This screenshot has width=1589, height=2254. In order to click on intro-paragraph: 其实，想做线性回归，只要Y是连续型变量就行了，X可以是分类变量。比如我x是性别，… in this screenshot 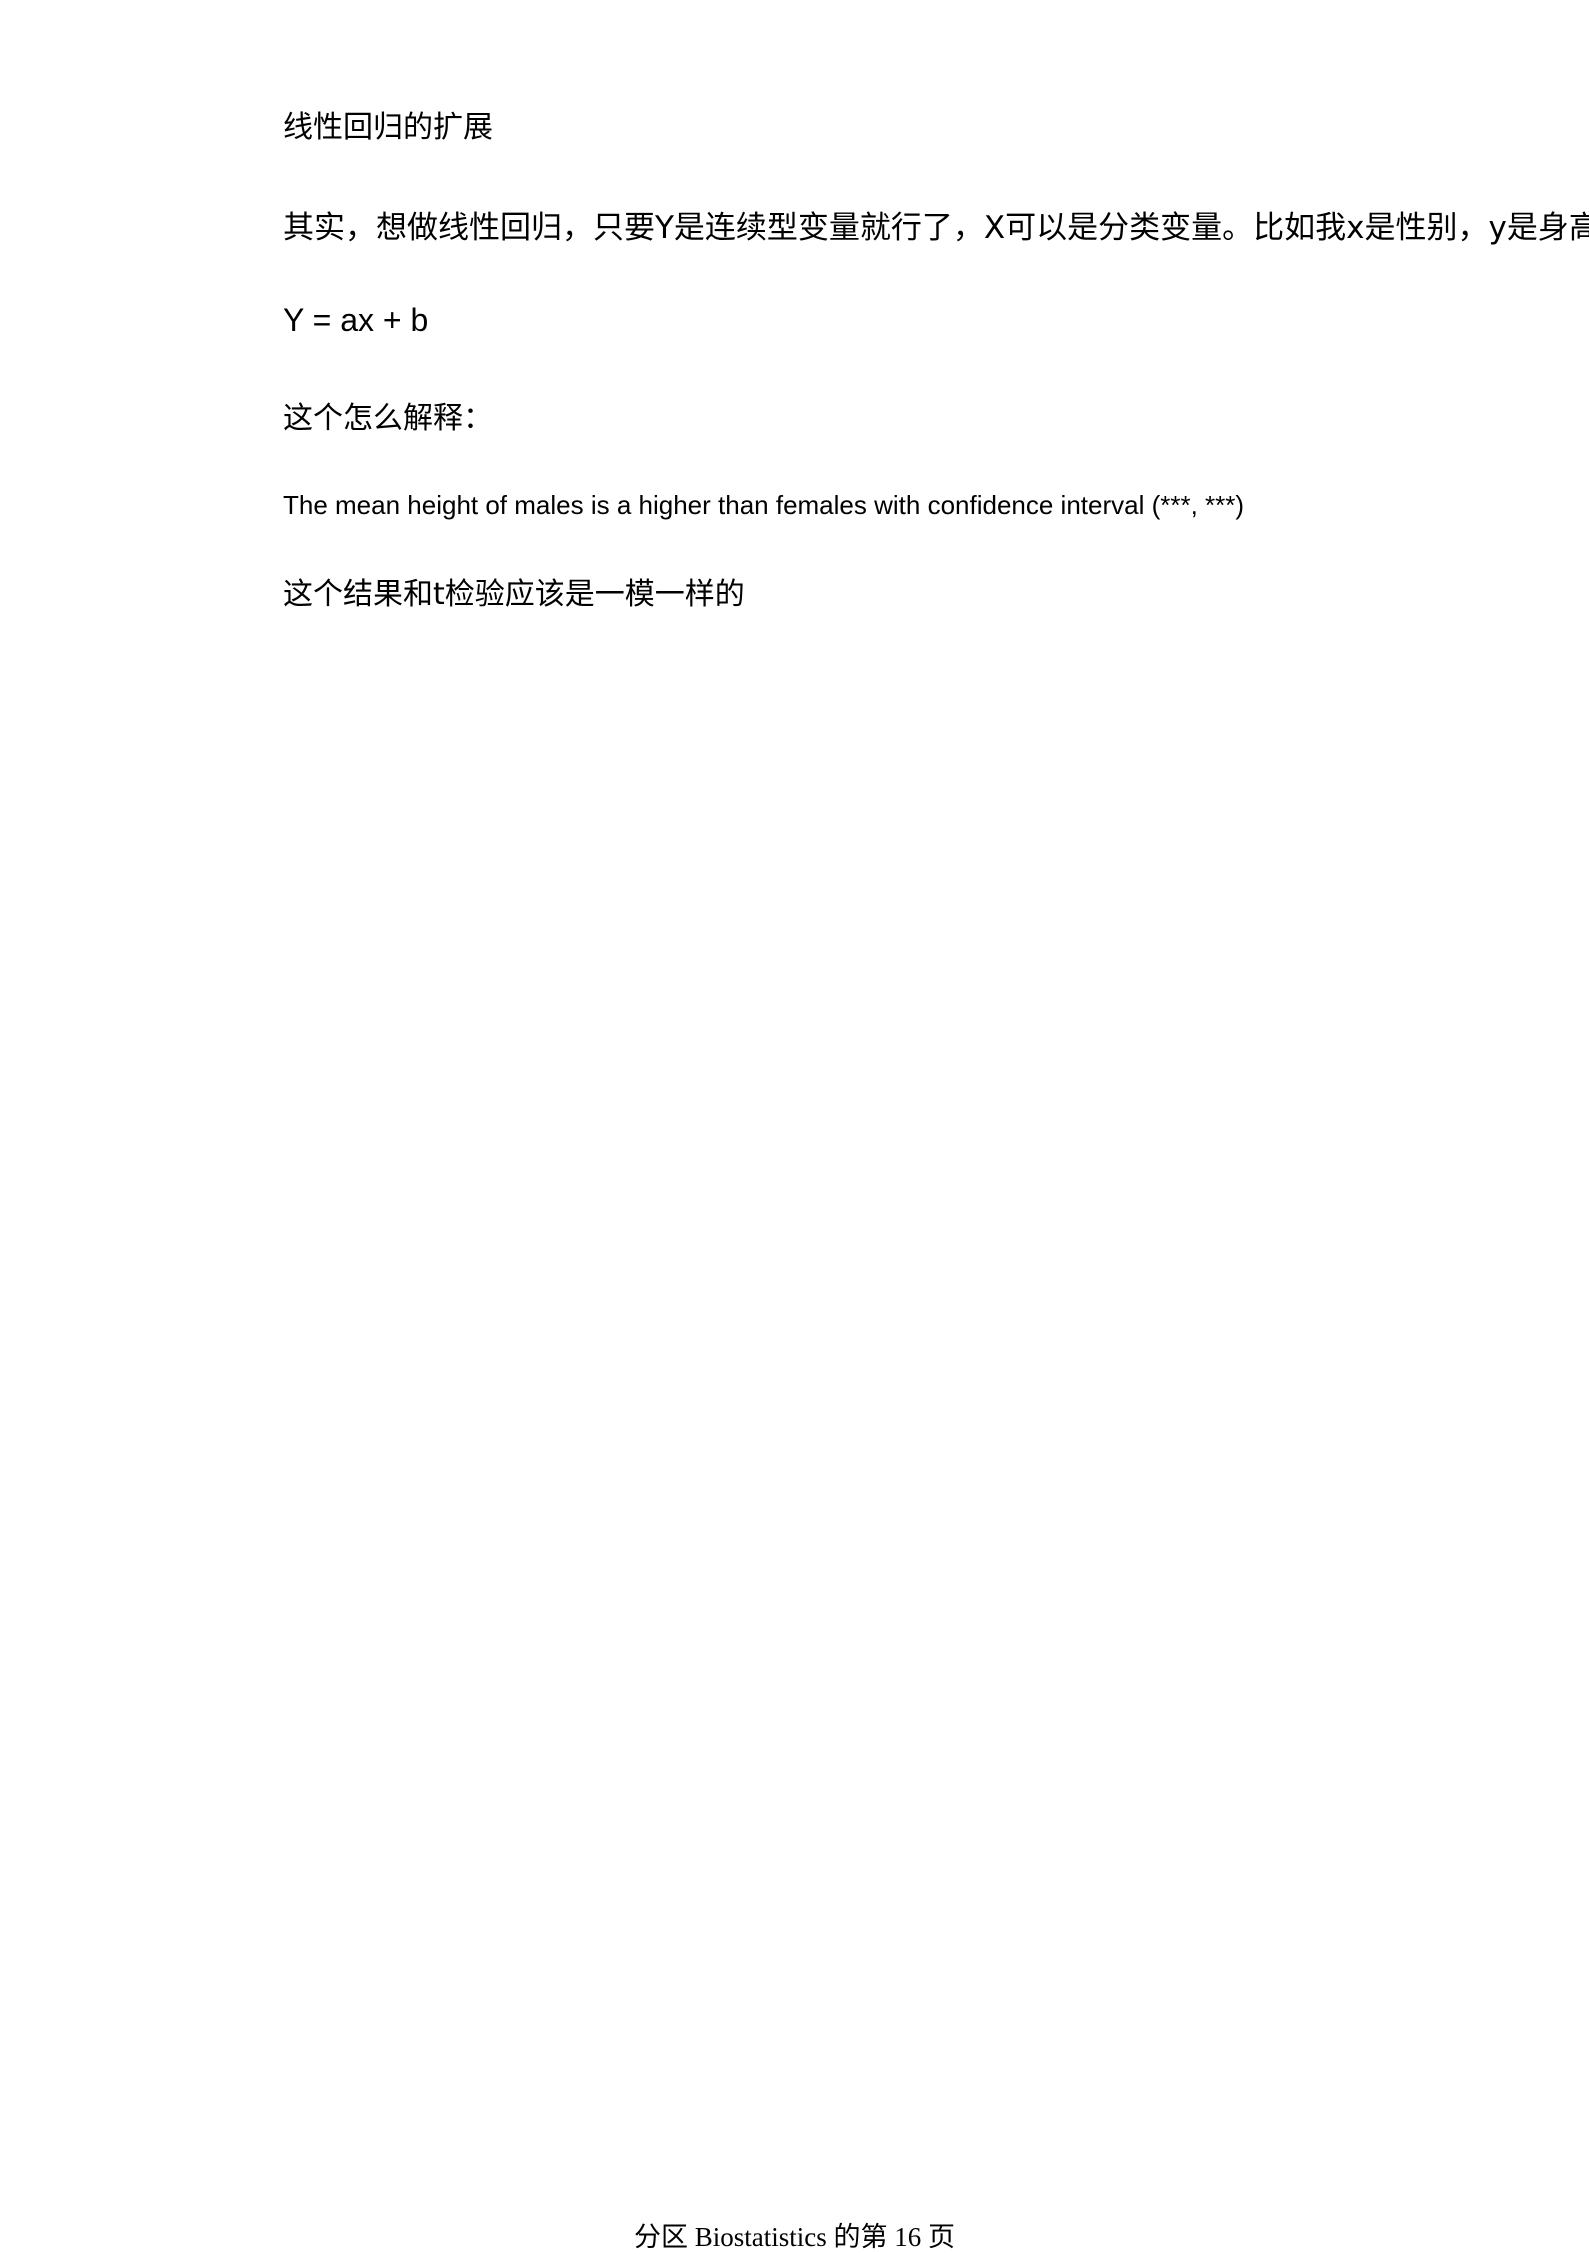, I will do `click(936, 228)`.